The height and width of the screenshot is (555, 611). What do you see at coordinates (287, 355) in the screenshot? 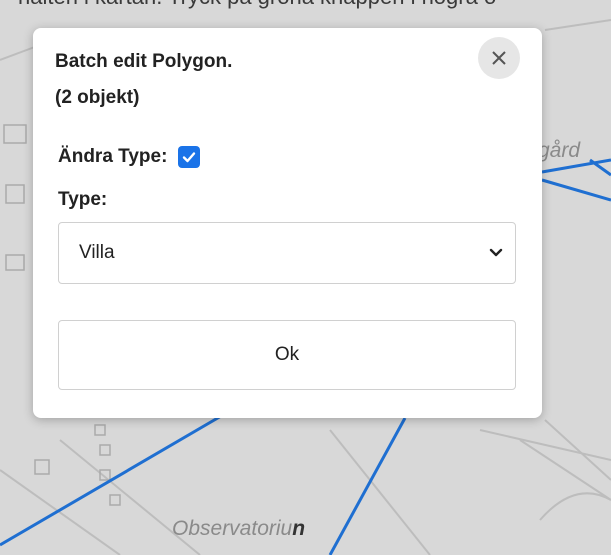
I see `ok-button: Ok` at bounding box center [287, 355].